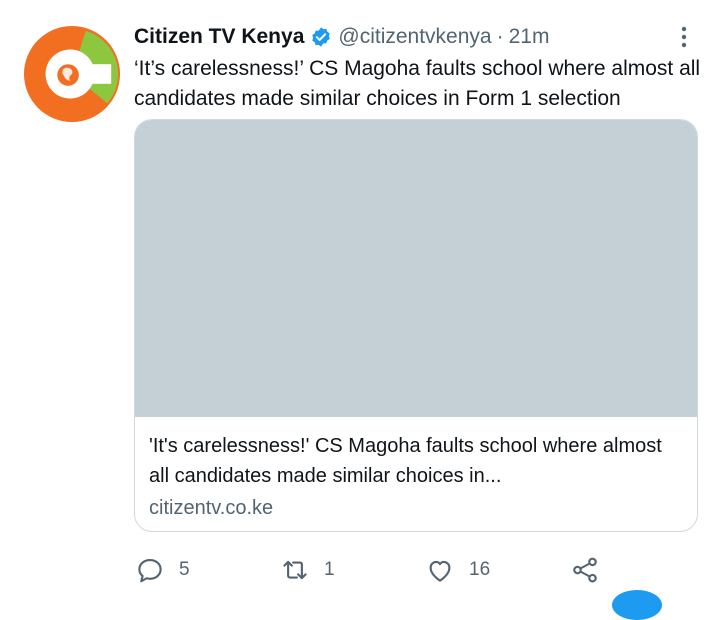 This screenshot has width=720, height=620. I want to click on author-name: Citizen TV Kenya, so click(219, 37).